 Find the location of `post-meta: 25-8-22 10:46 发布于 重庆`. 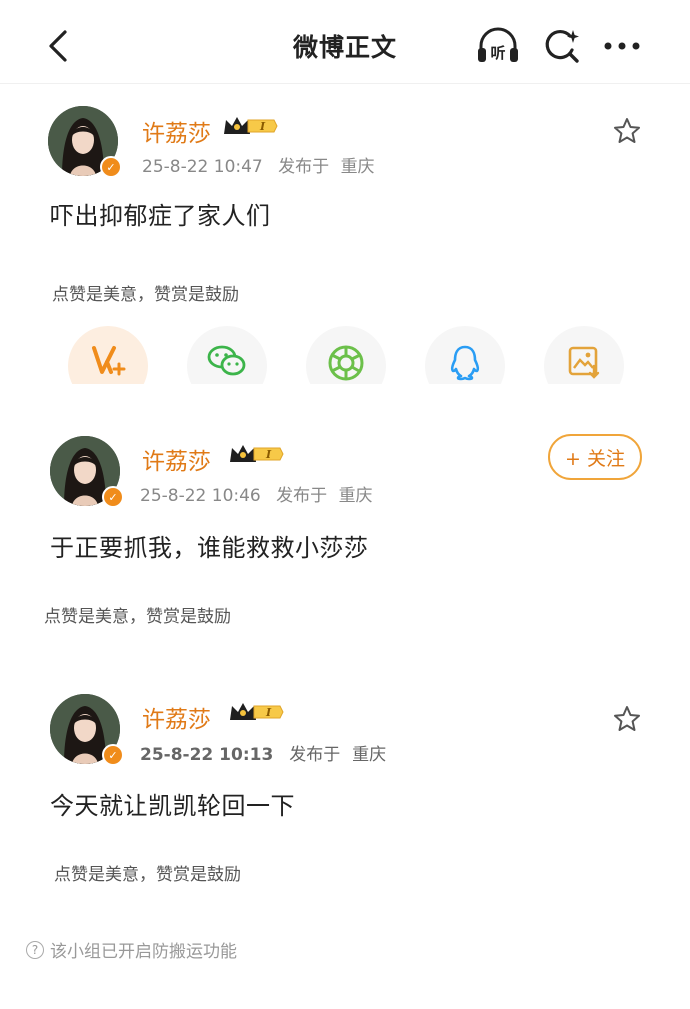

post-meta: 25-8-22 10:46 发布于 重庆 is located at coordinates (256, 493).